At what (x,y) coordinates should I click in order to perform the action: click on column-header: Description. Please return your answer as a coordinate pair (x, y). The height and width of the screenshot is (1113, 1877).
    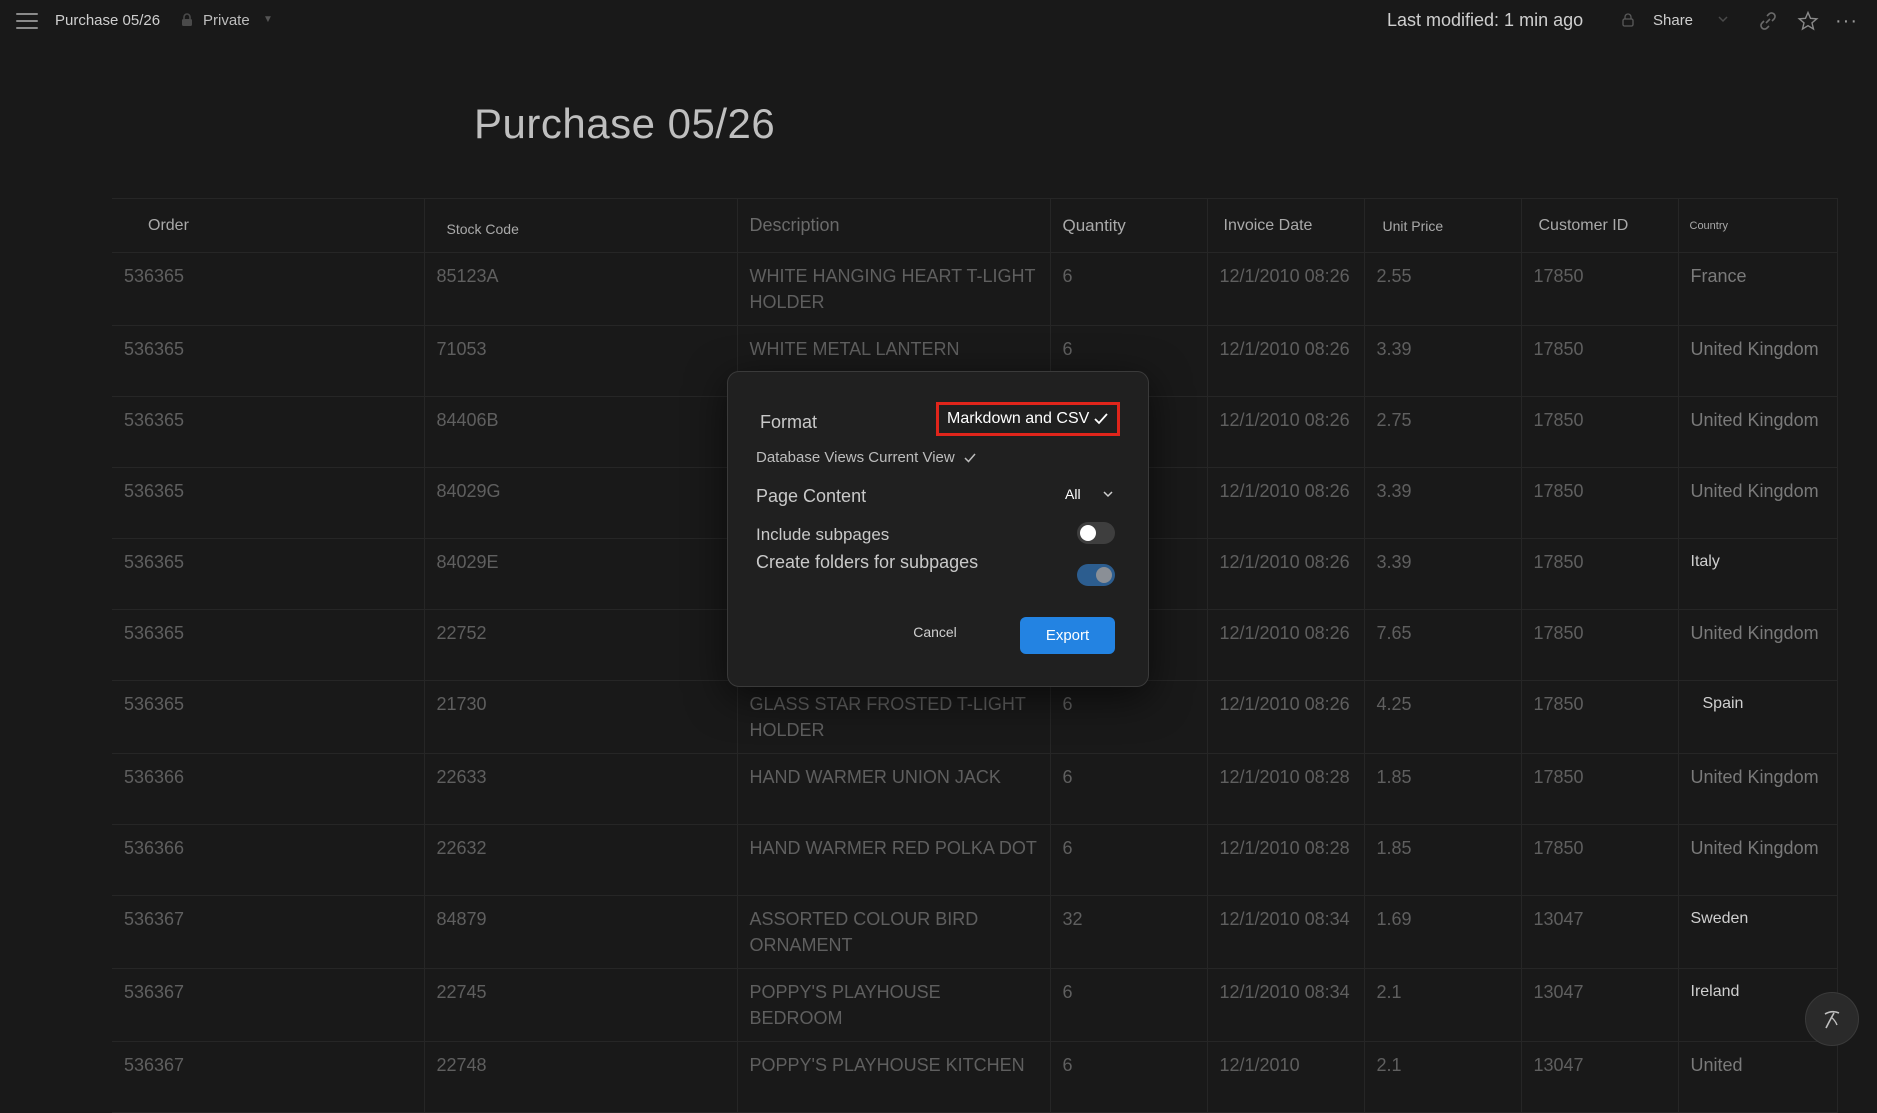
    Looking at the image, I should click on (894, 225).